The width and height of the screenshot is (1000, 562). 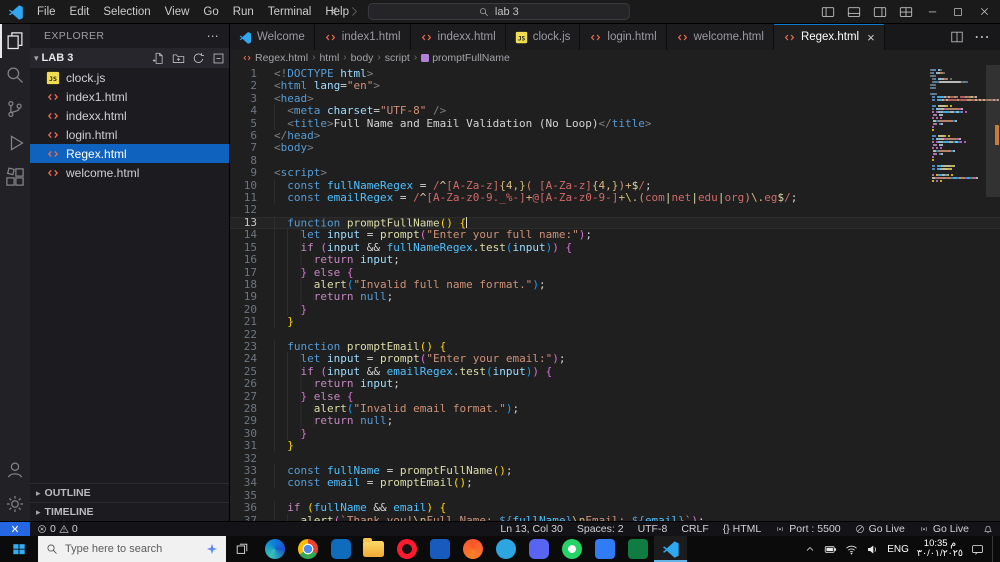 I want to click on clock: 10:35 م ٣٠/٠١/٢٠٢٥, so click(x=940, y=549).